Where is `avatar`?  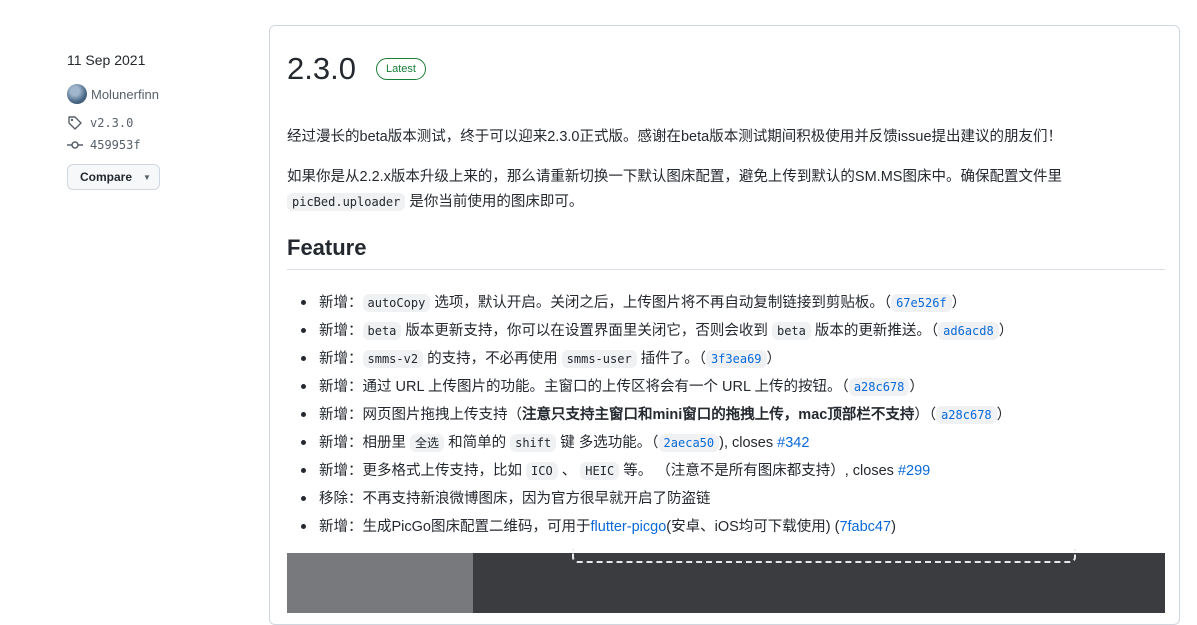 avatar is located at coordinates (77, 94).